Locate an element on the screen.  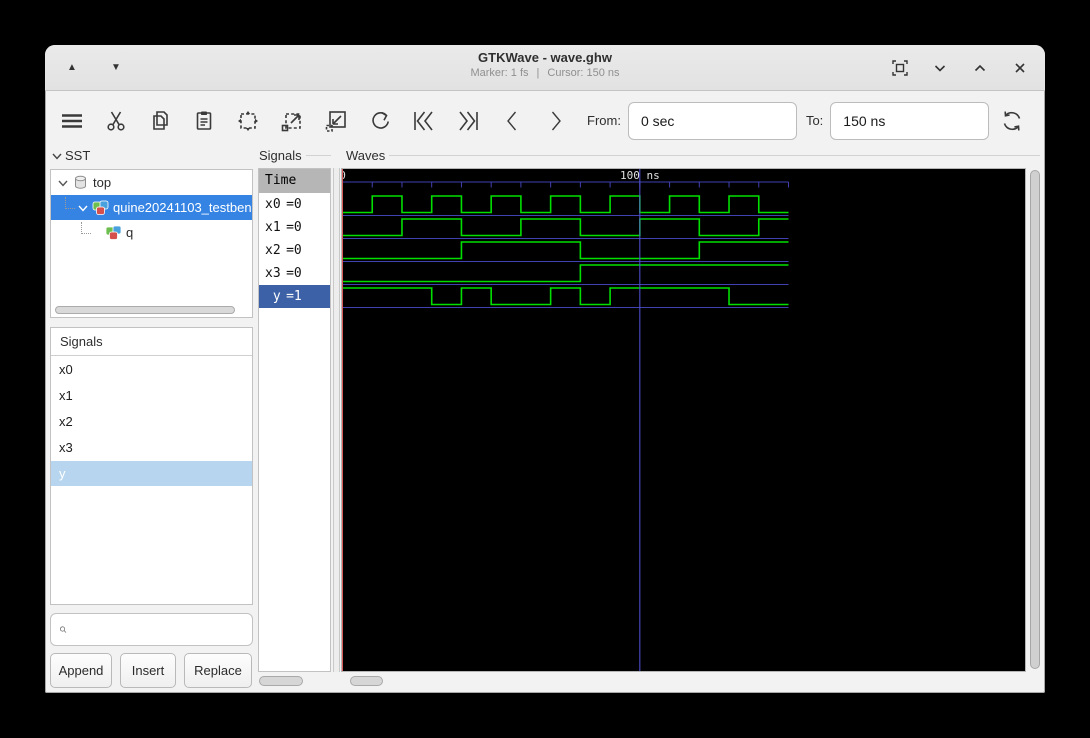
waves-vertical-scrollbar is located at coordinates (1035, 420).